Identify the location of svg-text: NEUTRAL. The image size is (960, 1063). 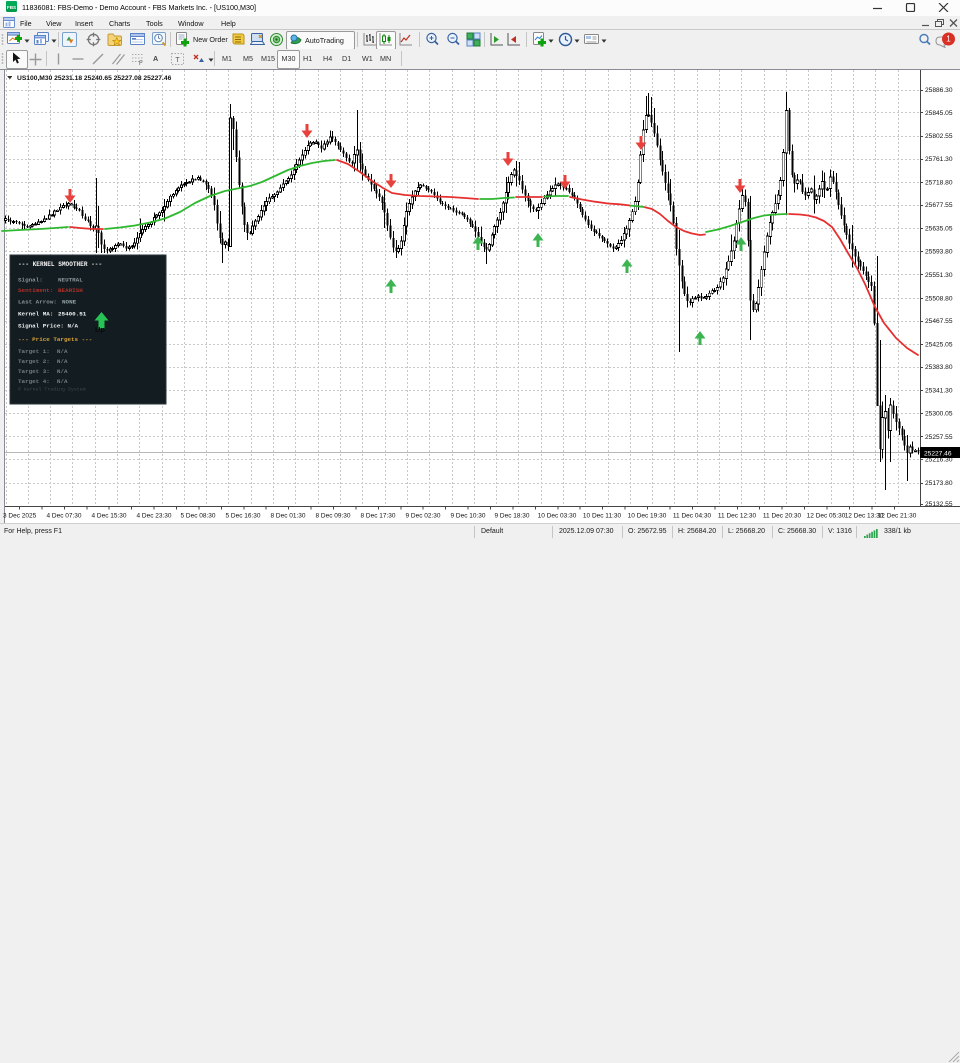
(70, 280).